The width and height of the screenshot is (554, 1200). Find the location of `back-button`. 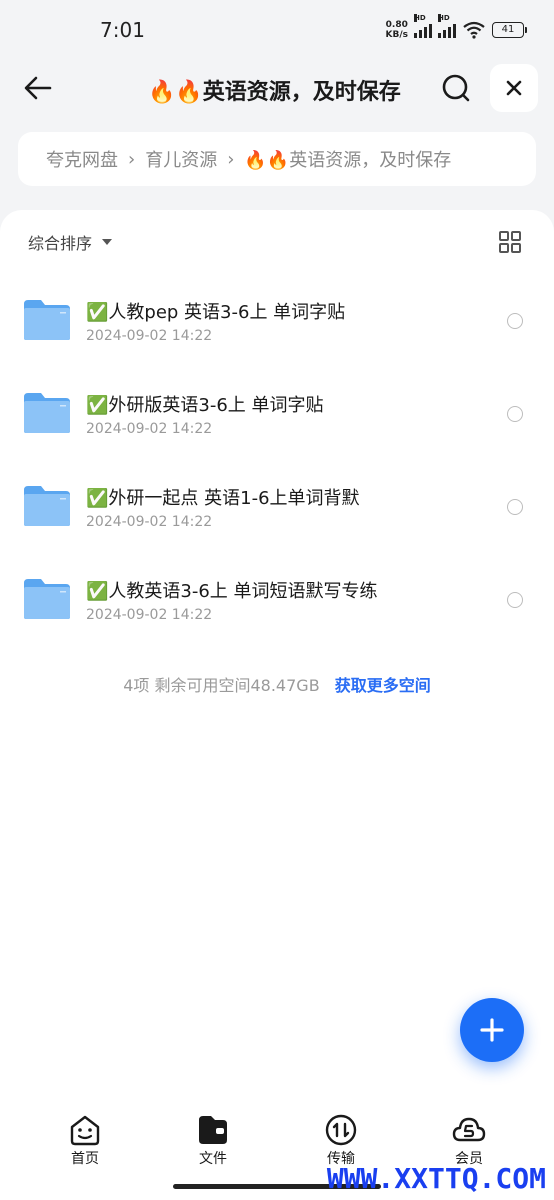

back-button is located at coordinates (38, 88).